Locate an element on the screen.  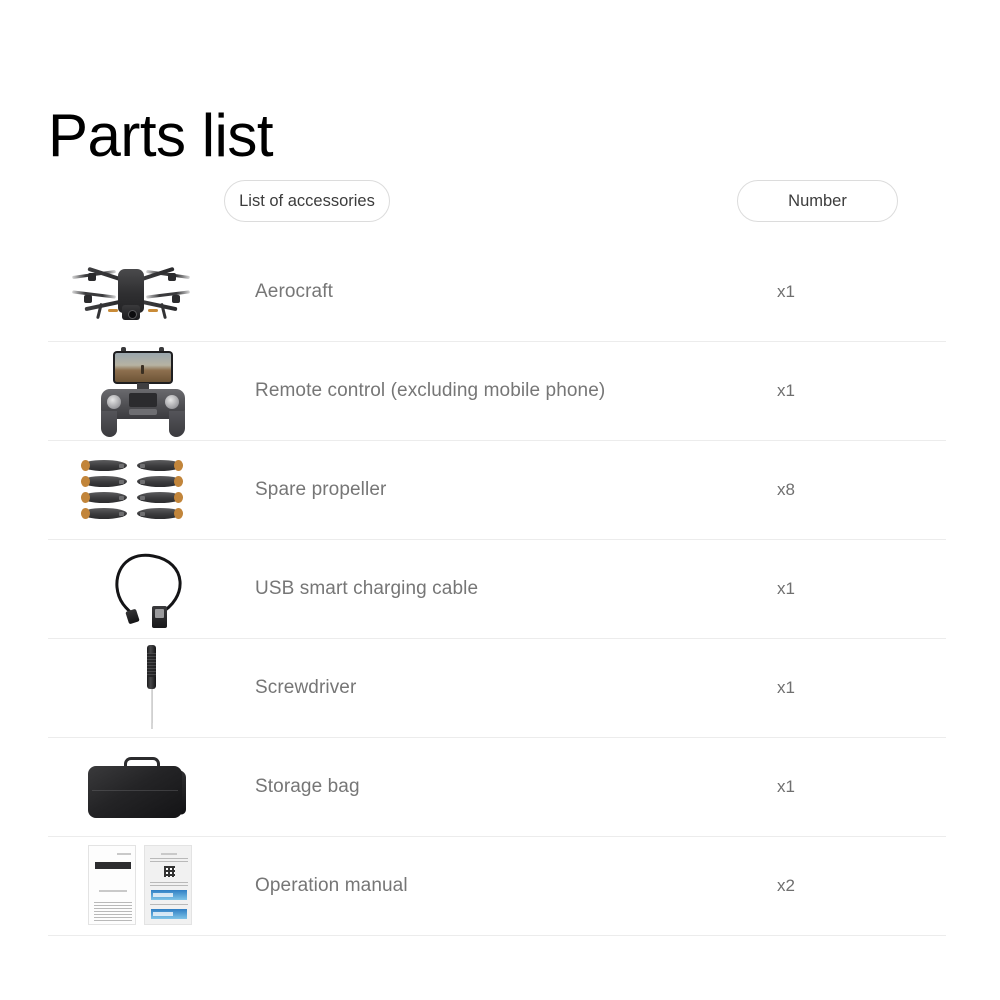
row-label: Spare propeller is located at coordinates (321, 489).